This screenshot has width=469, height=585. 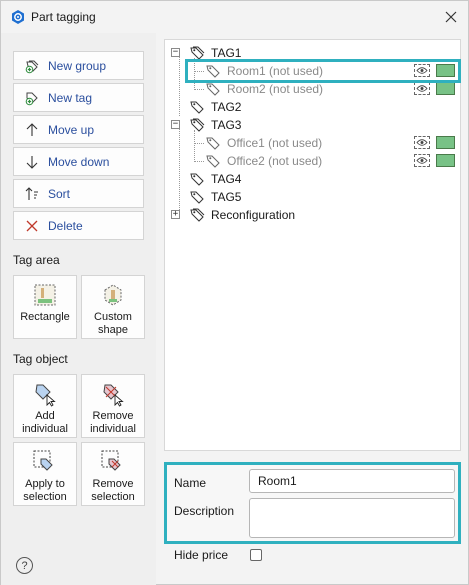 What do you see at coordinates (175, 214) in the screenshot?
I see `reconfiguration-expand-toggle: +` at bounding box center [175, 214].